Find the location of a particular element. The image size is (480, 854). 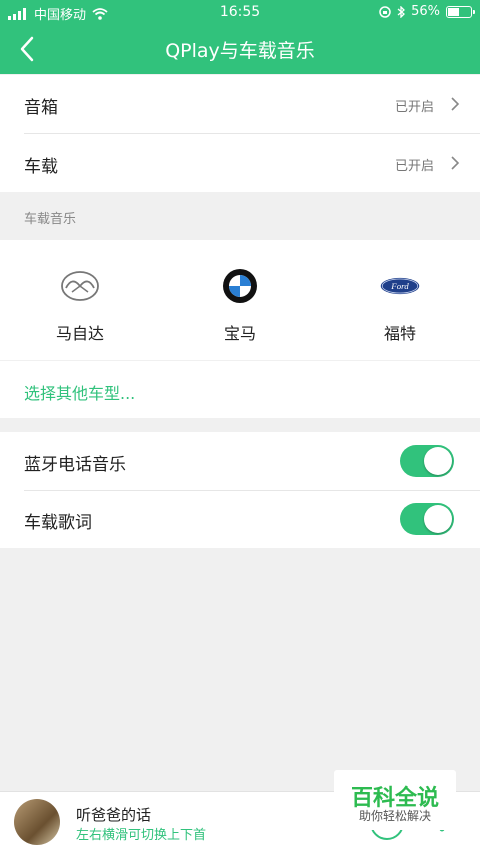

device-row-car: 车载 已开启 is located at coordinates (240, 163).